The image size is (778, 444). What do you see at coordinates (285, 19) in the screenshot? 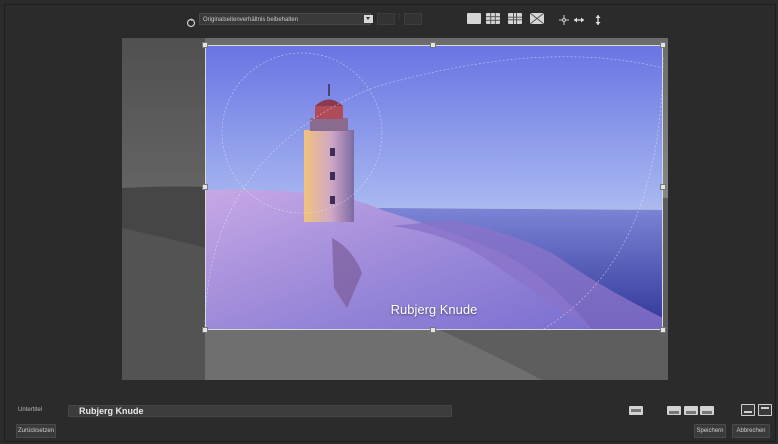
I see `aspect-ratio-select: Originalseitenverhältnis beibehalten` at bounding box center [285, 19].